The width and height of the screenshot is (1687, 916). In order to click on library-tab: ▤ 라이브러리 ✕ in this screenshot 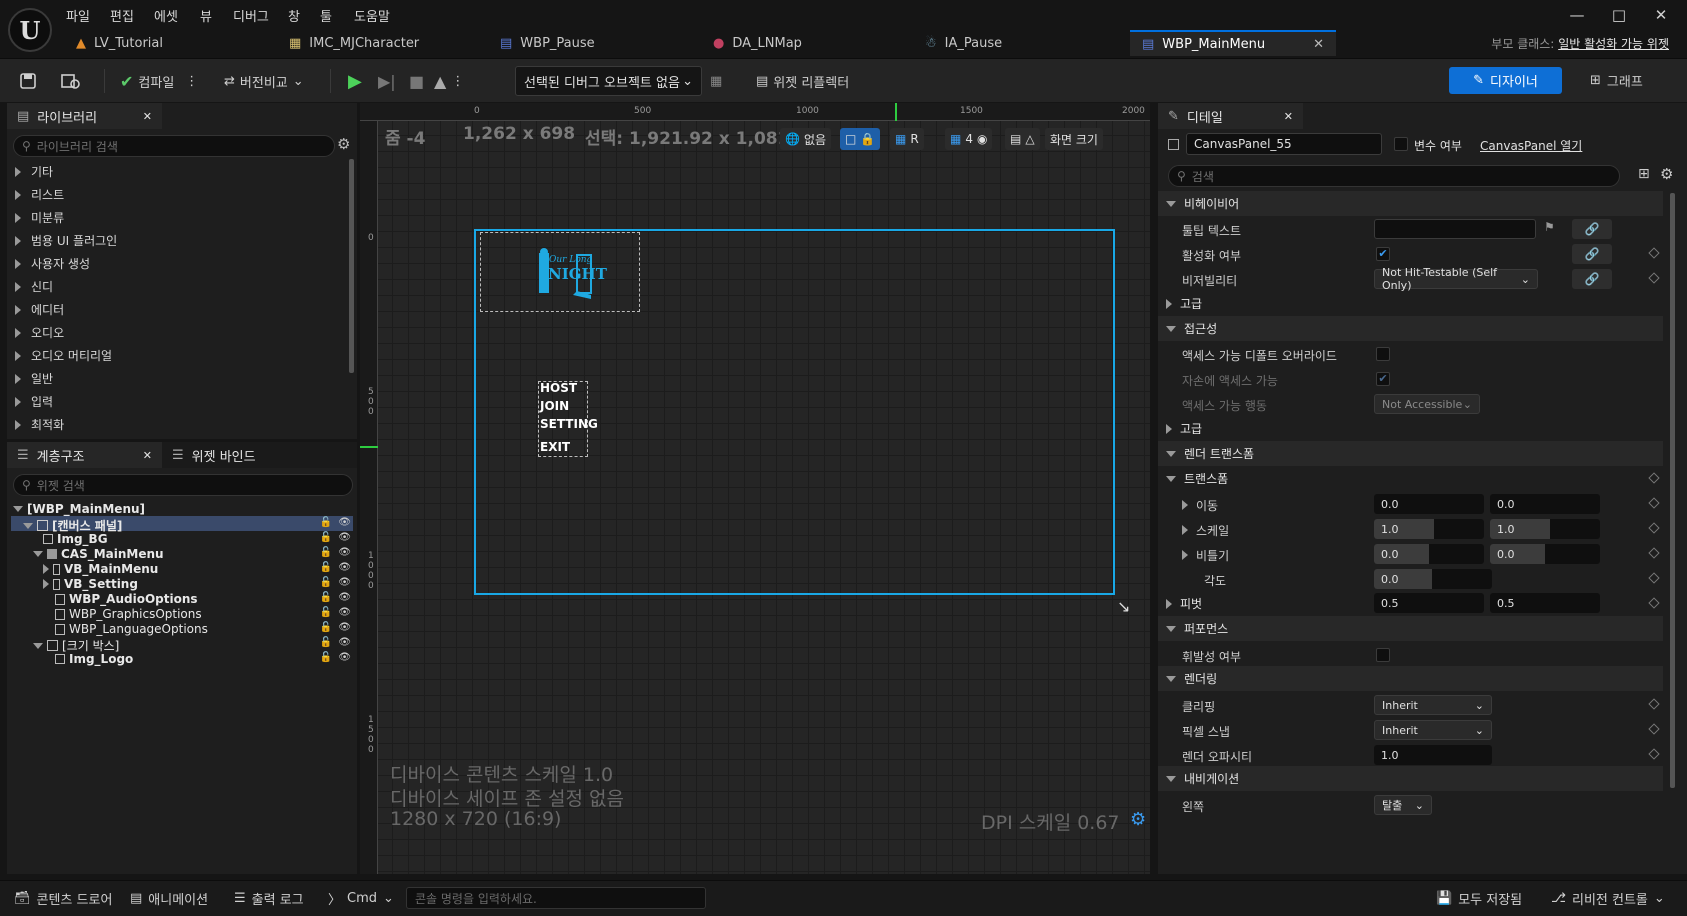, I will do `click(84, 116)`.